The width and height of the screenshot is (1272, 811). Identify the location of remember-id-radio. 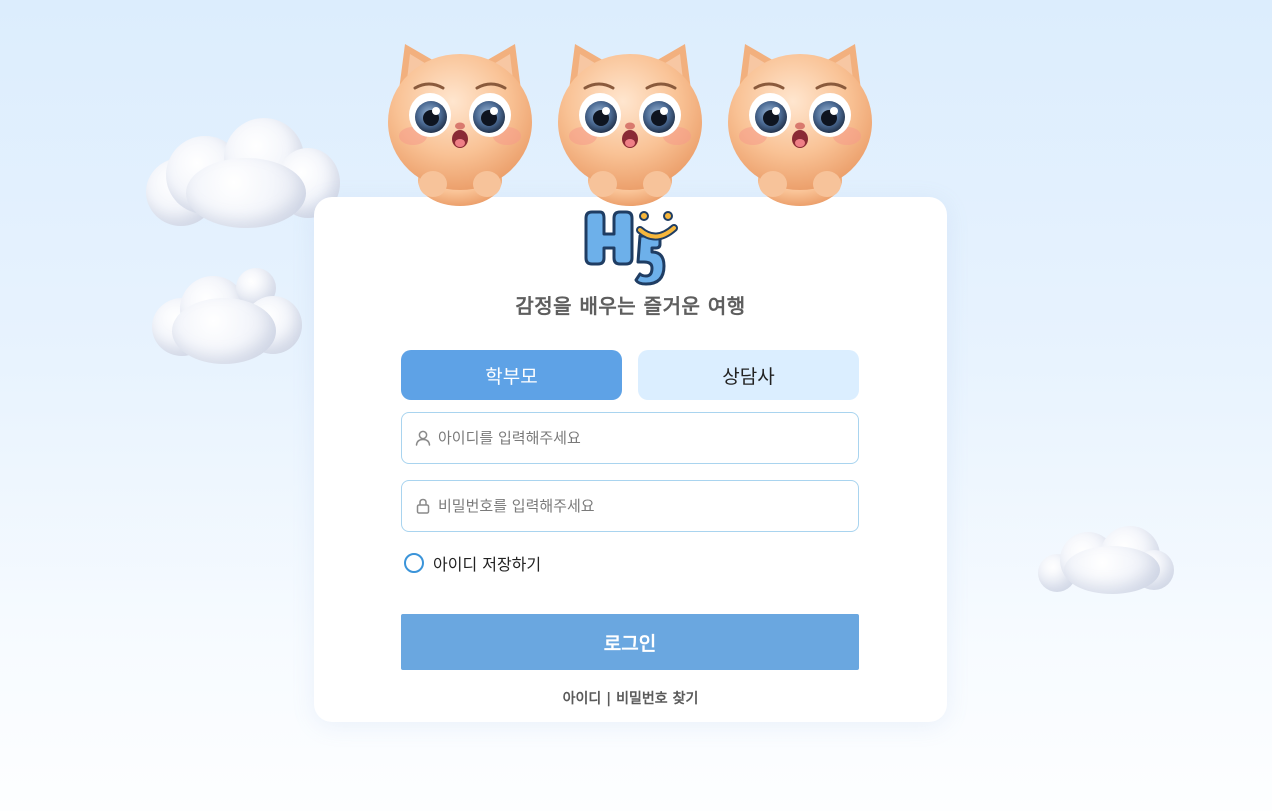
(414, 563).